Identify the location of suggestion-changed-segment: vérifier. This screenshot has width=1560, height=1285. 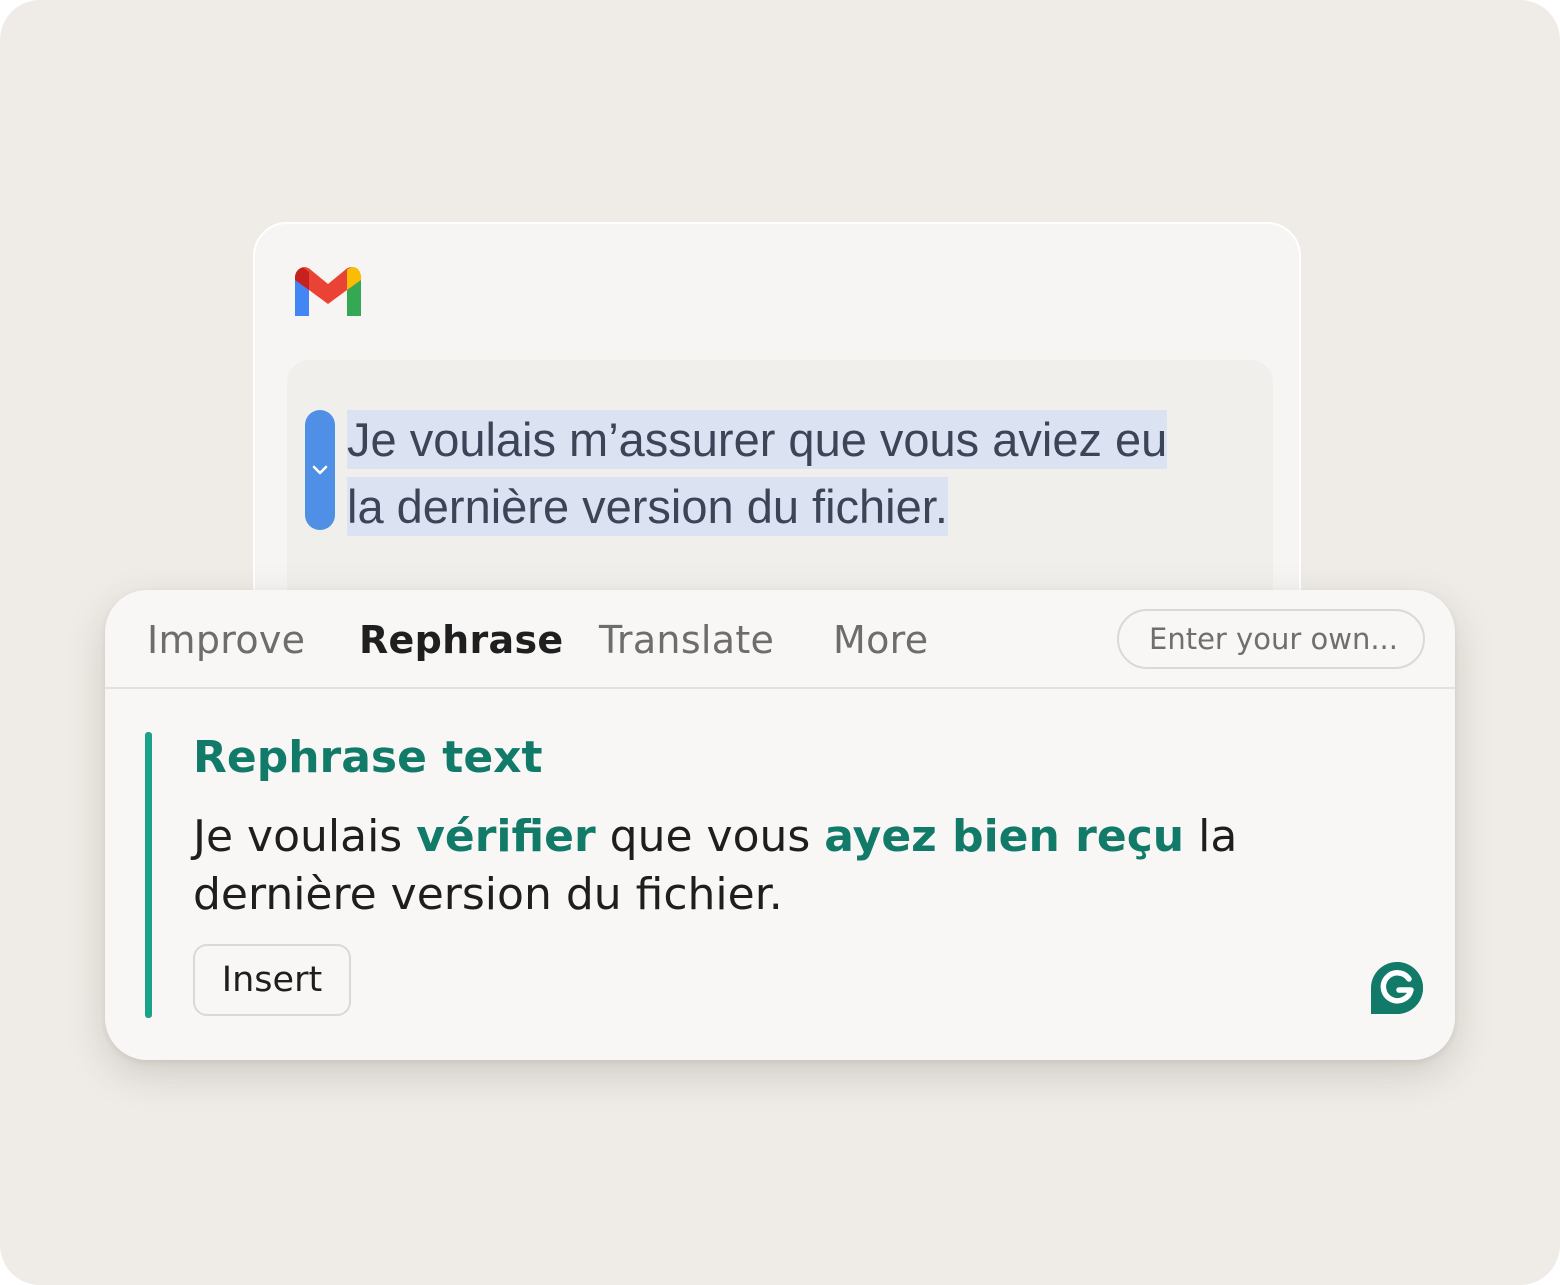
(506, 836).